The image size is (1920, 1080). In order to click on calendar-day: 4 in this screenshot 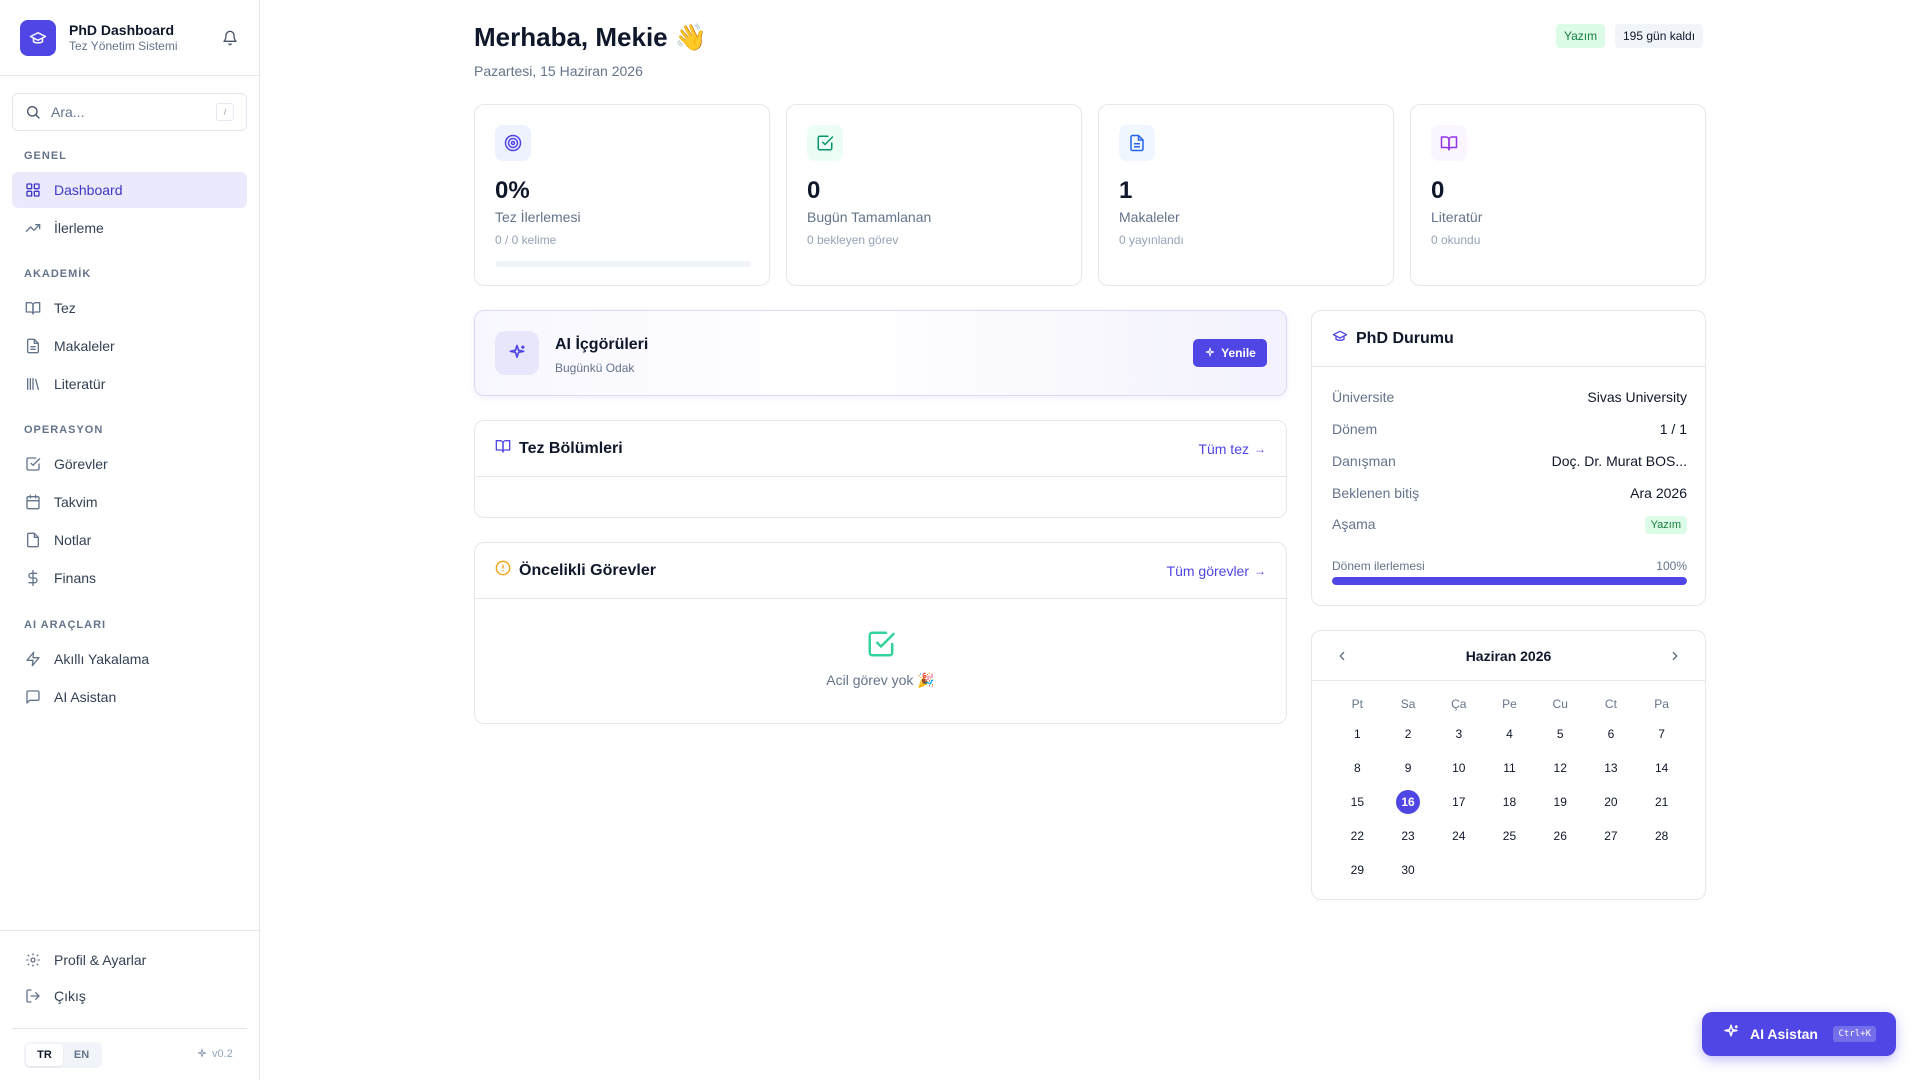, I will do `click(1509, 734)`.